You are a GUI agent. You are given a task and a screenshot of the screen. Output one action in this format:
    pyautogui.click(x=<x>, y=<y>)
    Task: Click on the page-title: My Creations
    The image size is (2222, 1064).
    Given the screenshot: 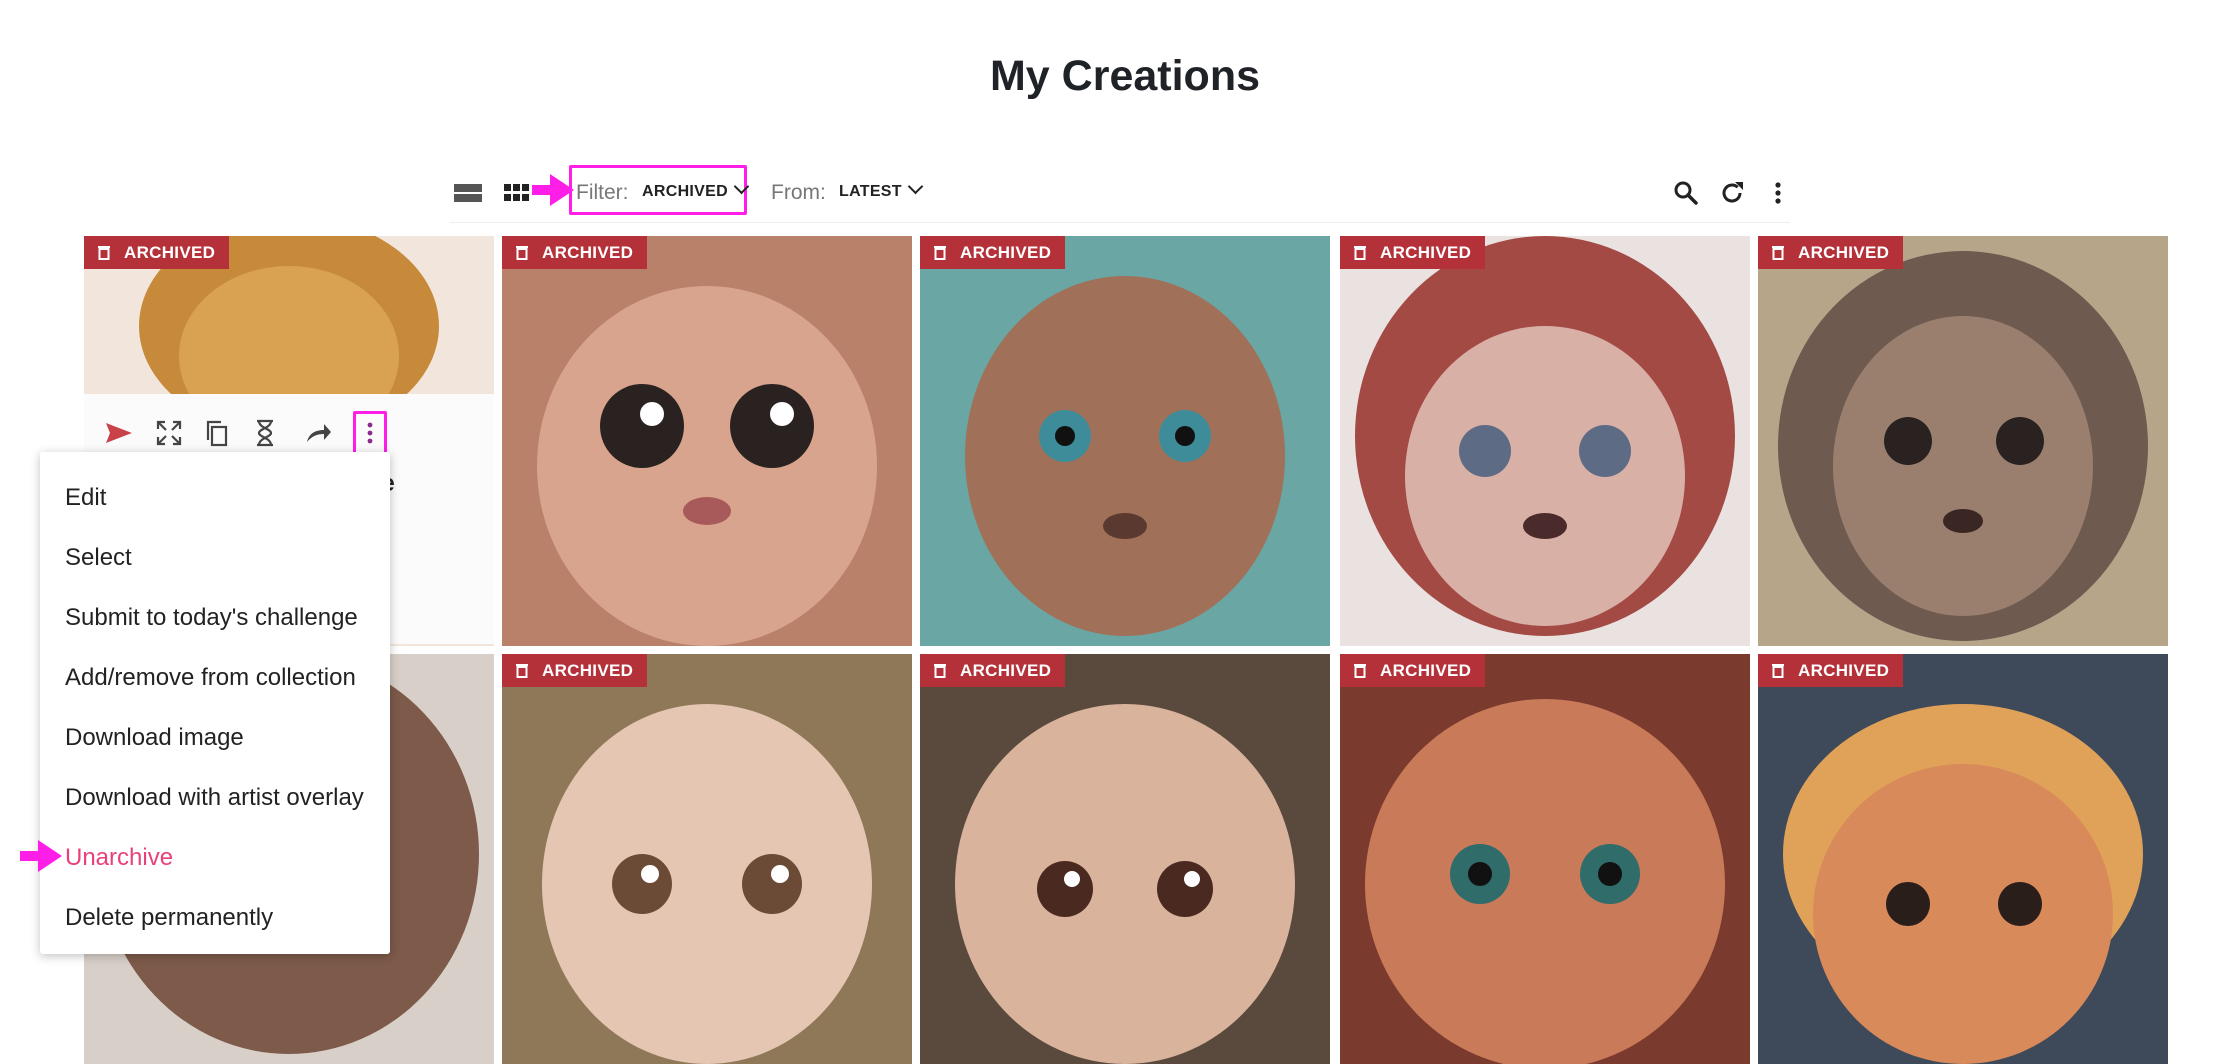 What is the action you would take?
    pyautogui.click(x=1124, y=76)
    